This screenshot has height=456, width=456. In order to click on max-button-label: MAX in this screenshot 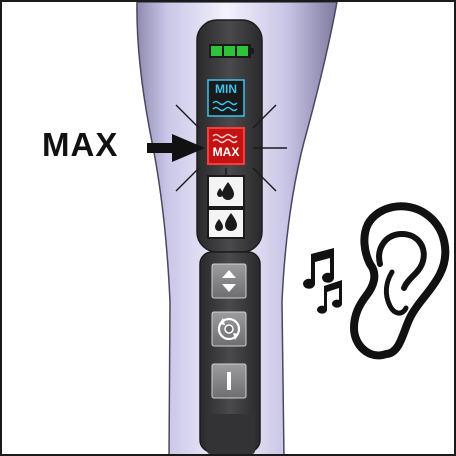, I will do `click(226, 152)`.